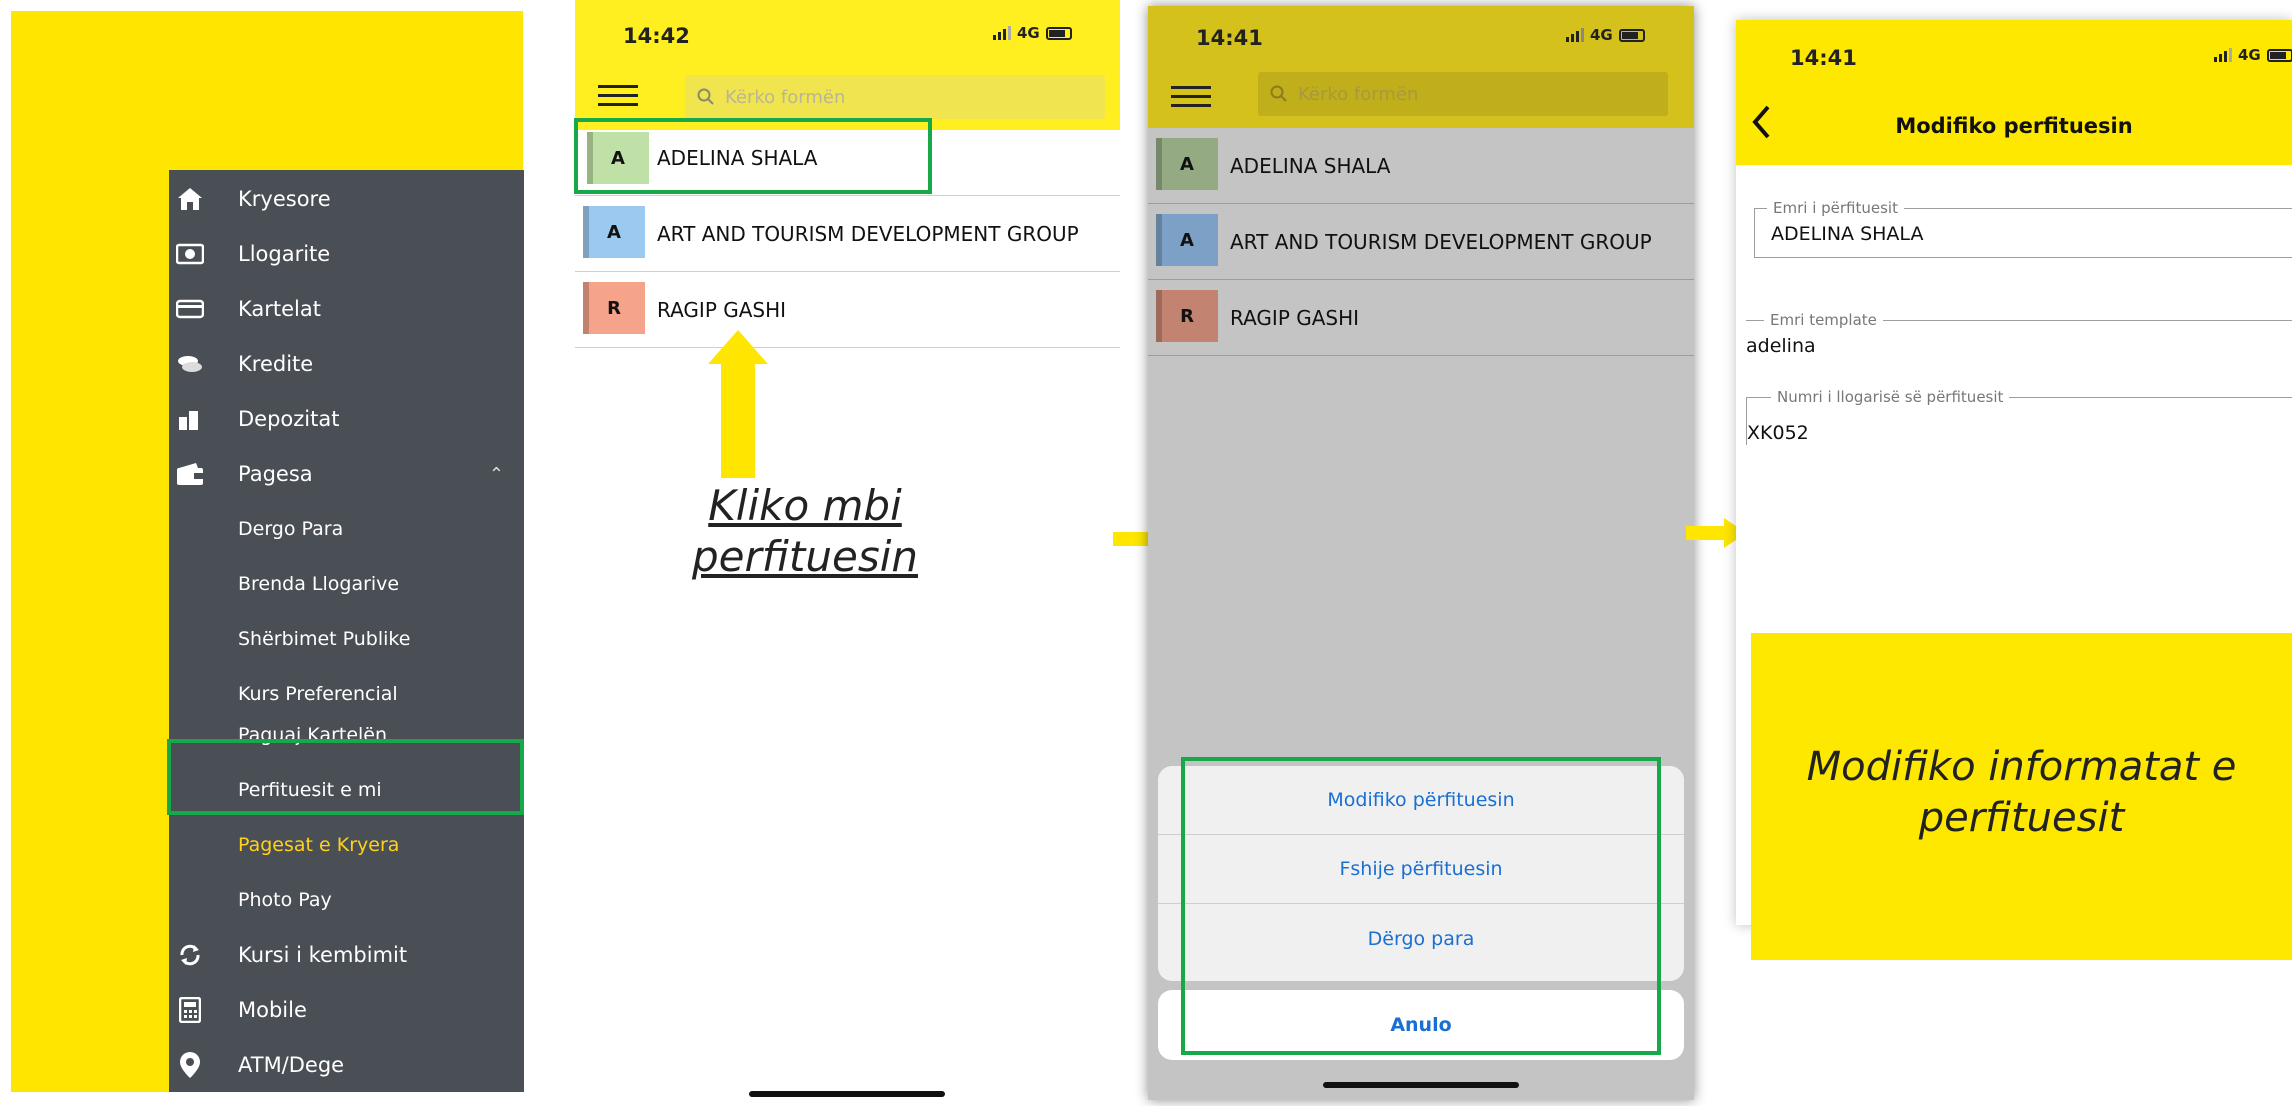 This screenshot has width=2292, height=1106. I want to click on menu-subitem-pagesat-e-kryera: Pagesat e Kryera, so click(346, 845).